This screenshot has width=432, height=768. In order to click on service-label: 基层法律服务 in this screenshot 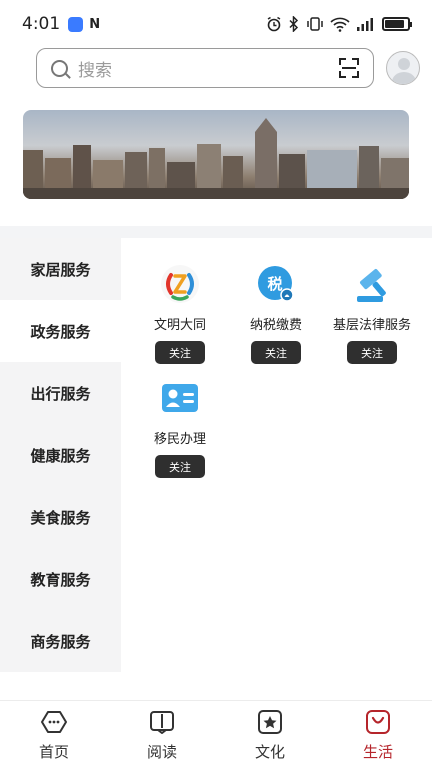, I will do `click(371, 325)`.